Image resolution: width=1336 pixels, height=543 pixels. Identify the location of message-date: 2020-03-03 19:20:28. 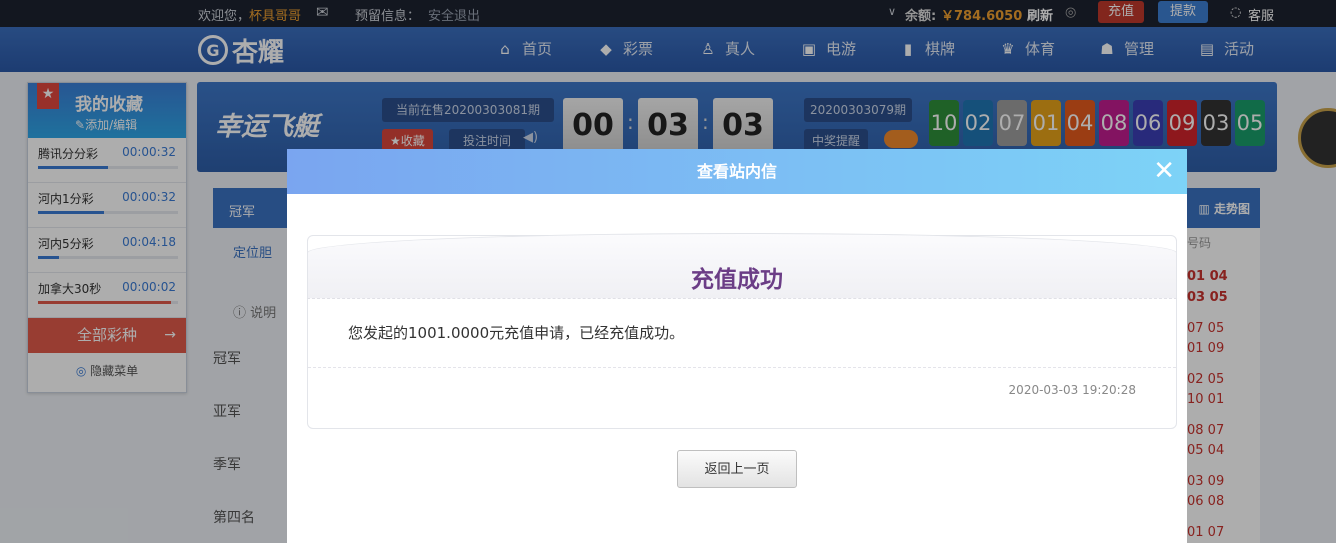
(1072, 390).